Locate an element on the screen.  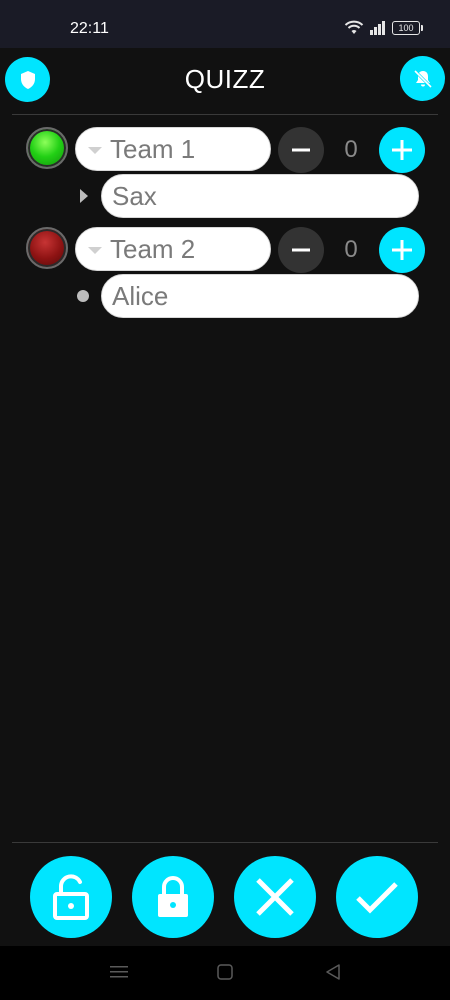
back-nav-button is located at coordinates (333, 972).